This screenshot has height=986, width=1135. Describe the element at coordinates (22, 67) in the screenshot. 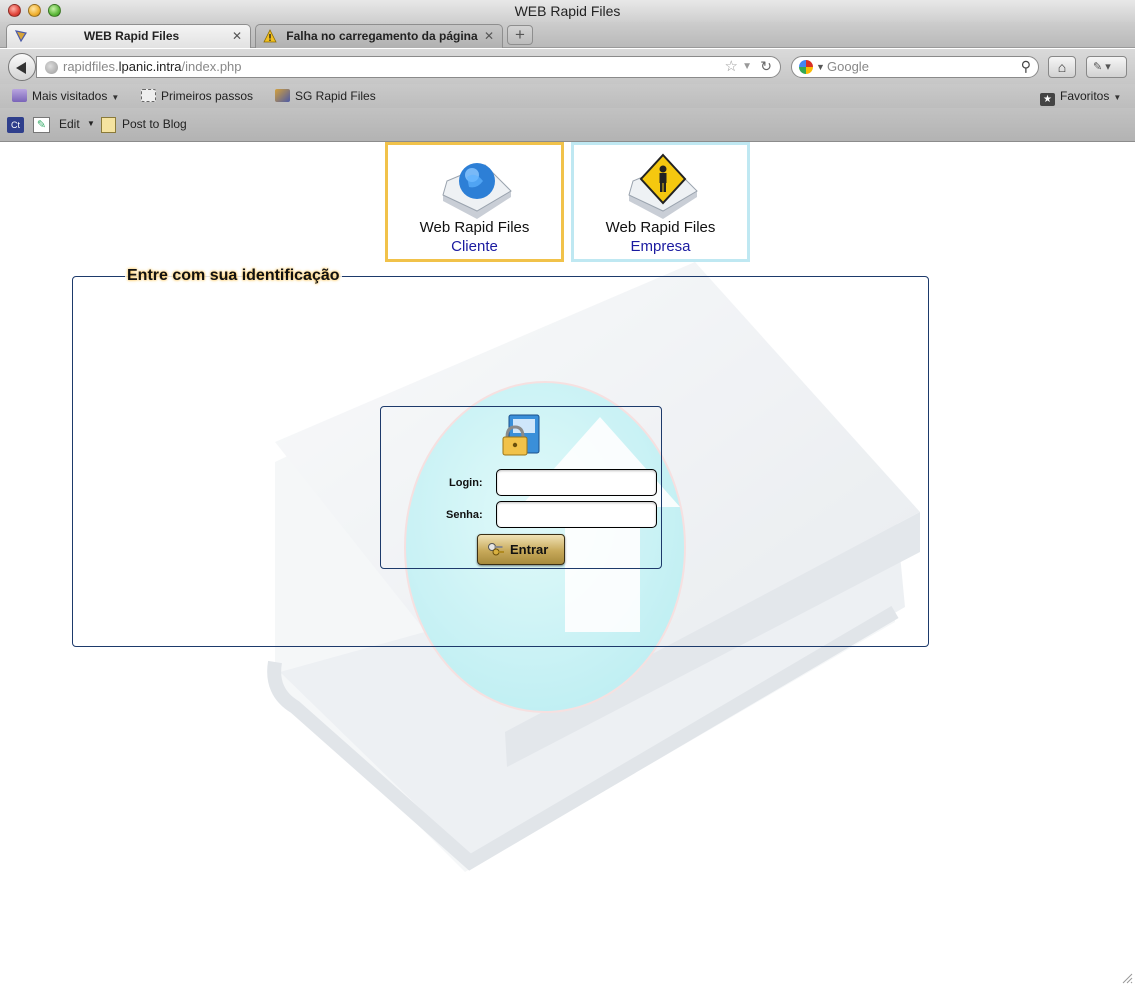

I see `back-button` at that location.